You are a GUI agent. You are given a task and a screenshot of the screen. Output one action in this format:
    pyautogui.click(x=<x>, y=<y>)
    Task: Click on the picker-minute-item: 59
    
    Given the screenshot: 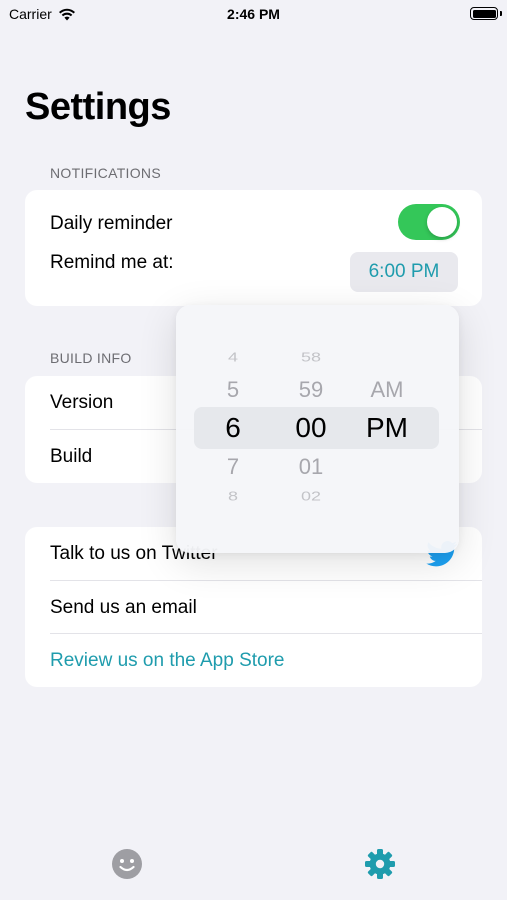 What is the action you would take?
    pyautogui.click(x=311, y=390)
    